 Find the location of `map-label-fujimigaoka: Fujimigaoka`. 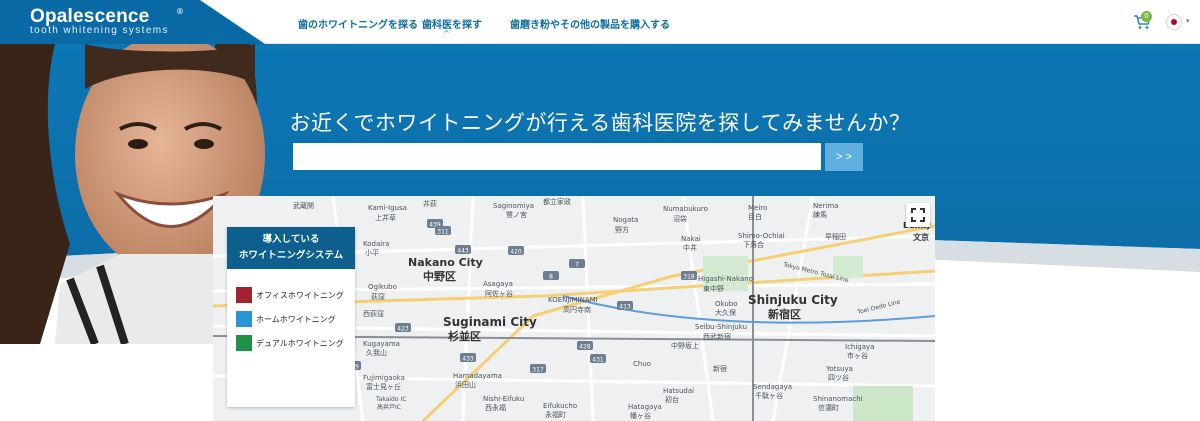

map-label-fujimigaoka: Fujimigaoka is located at coordinates (384, 378).